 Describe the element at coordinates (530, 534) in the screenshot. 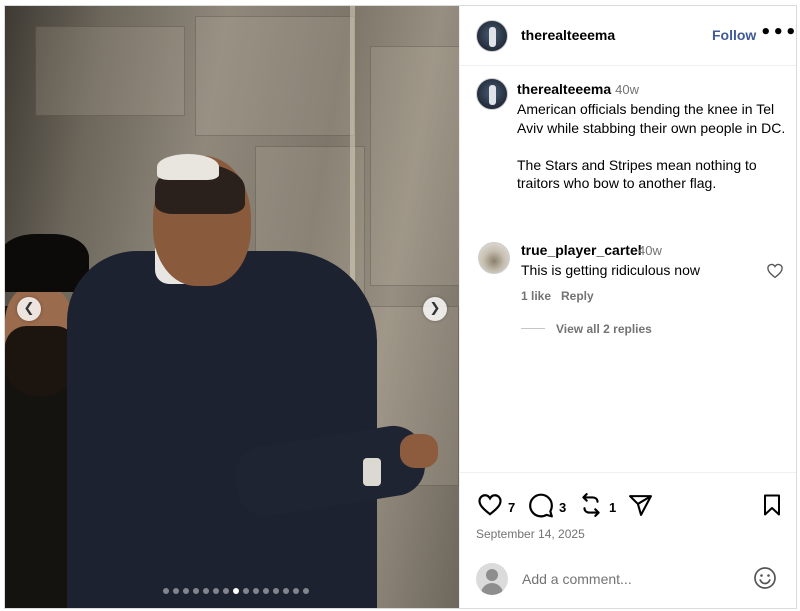

I see `post-date: September 14, 2025` at that location.